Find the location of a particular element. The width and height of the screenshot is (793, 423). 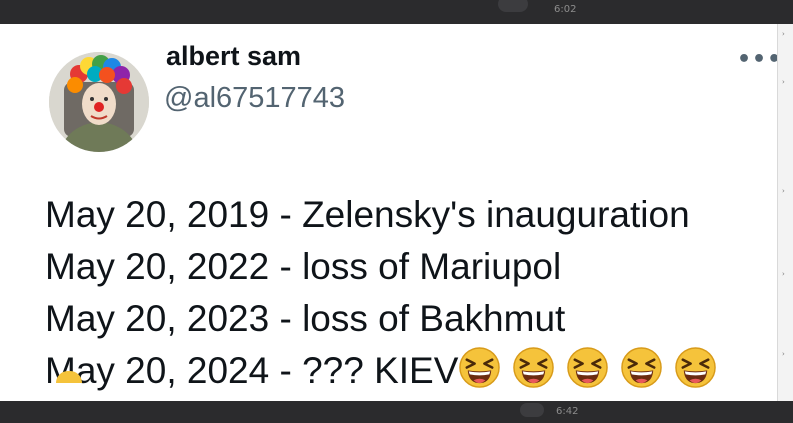

user-handle: @al67517743 is located at coordinates (254, 98).